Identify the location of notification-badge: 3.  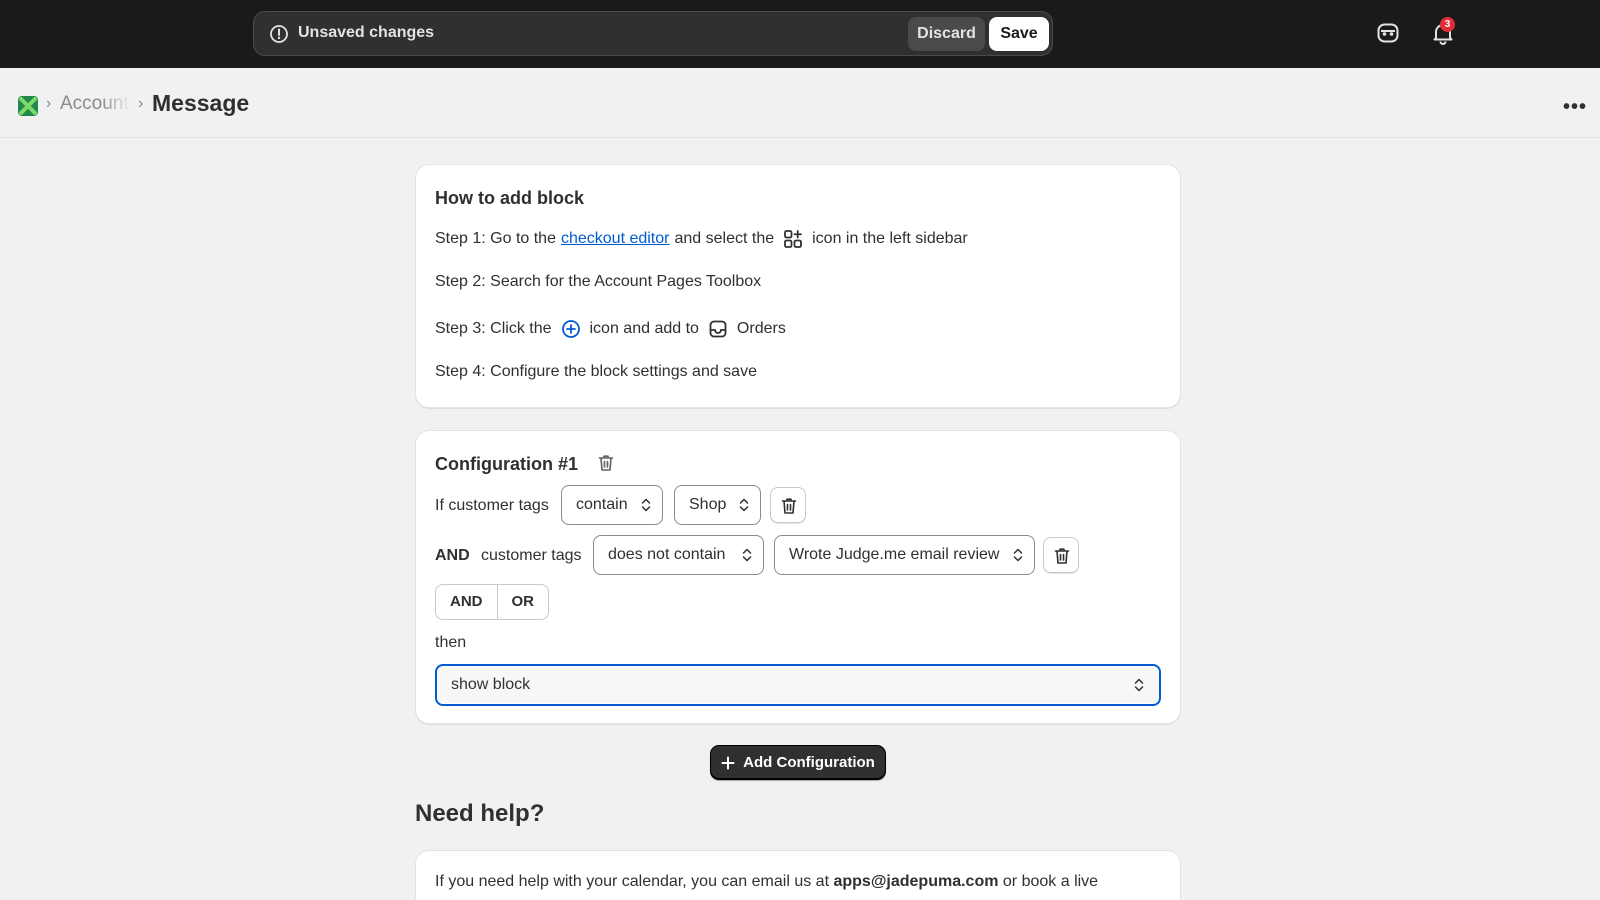
(1447, 24).